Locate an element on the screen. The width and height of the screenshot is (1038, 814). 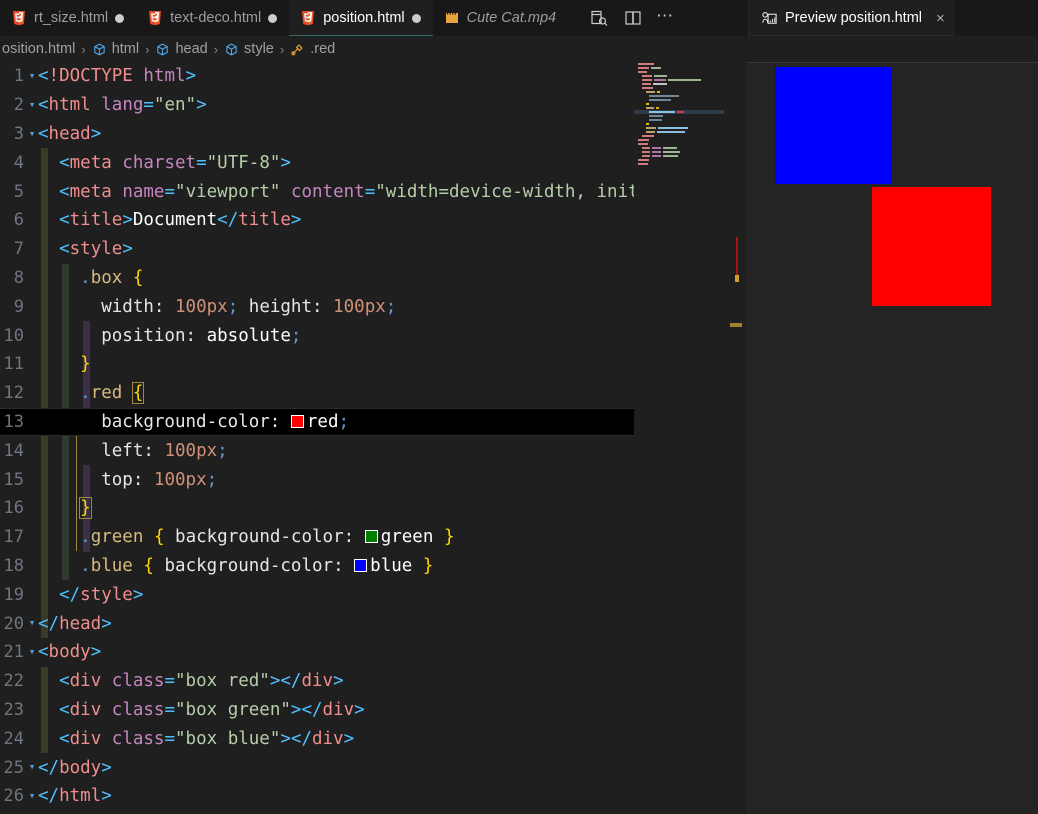
breadcrumb-item-red: .red is located at coordinates (312, 49).